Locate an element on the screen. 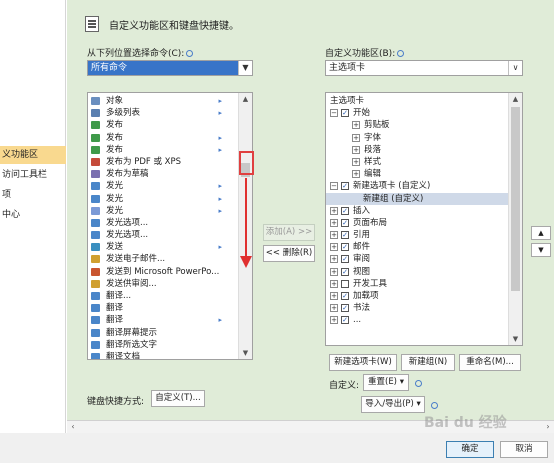 The image size is (554, 463). command-item: 翻译 is located at coordinates (164, 308).